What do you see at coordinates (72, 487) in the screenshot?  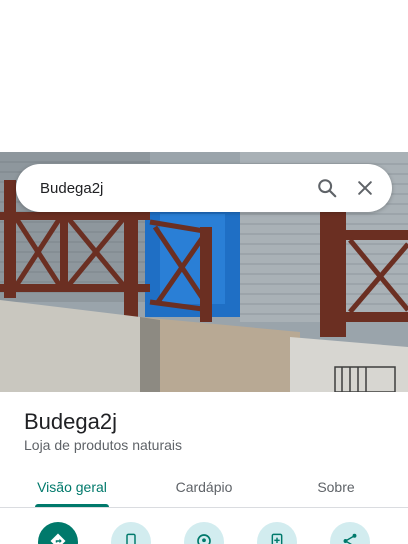 I see `tab-visao-geral: Visão geral` at bounding box center [72, 487].